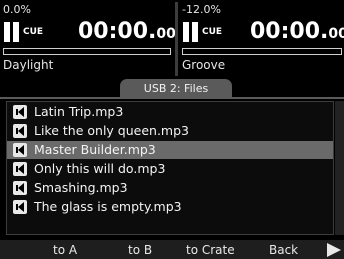 The height and width of the screenshot is (259, 344). Describe the element at coordinates (262, 51) in the screenshot. I see `deck-b-progress-bar` at that location.